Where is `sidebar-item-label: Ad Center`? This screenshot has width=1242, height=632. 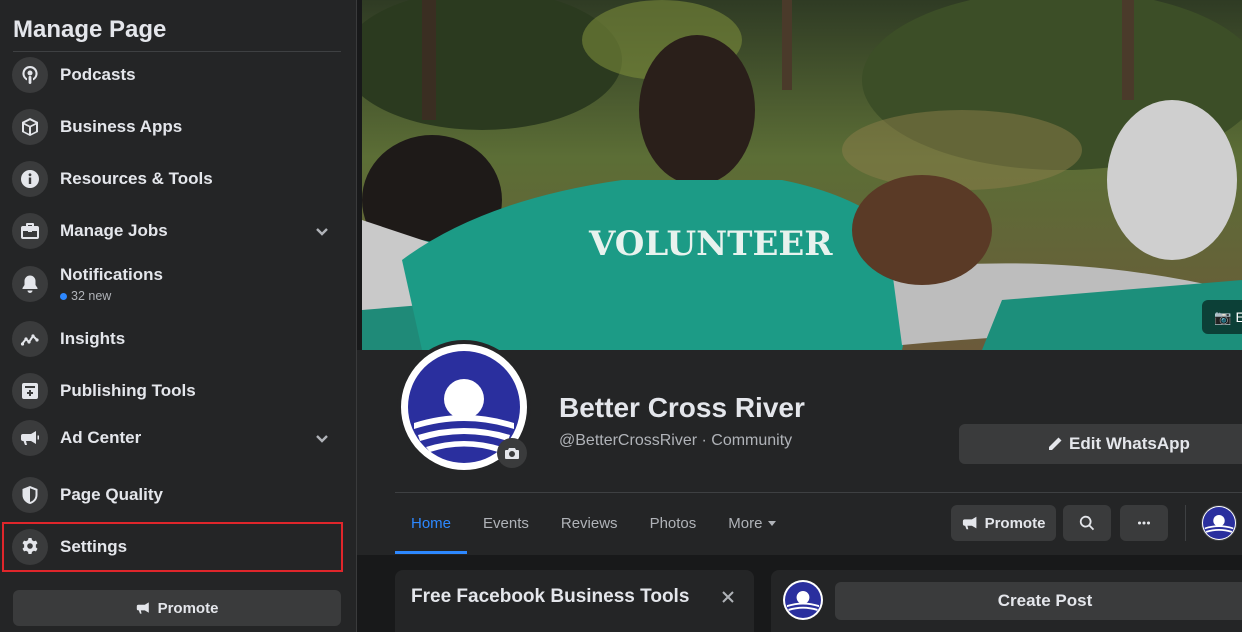
sidebar-item-label: Ad Center is located at coordinates (101, 437).